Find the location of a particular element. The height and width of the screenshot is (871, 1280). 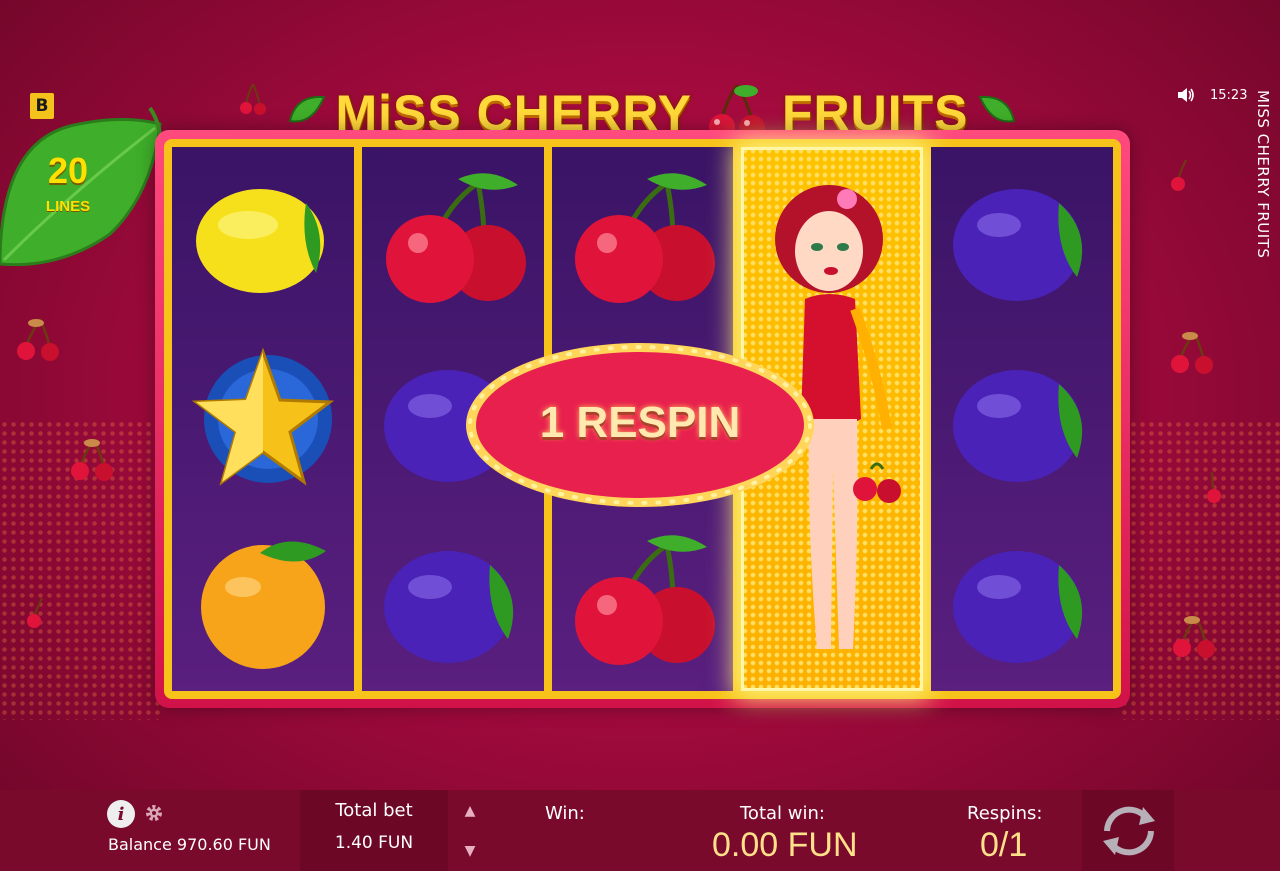

win-label: Win: is located at coordinates (565, 813).